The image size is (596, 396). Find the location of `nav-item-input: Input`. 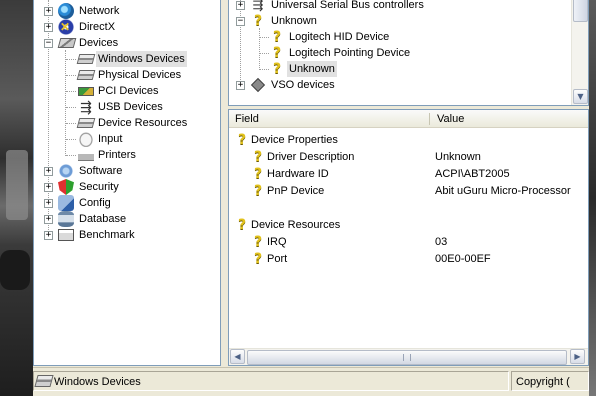

nav-item-input: Input is located at coordinates (127, 139).